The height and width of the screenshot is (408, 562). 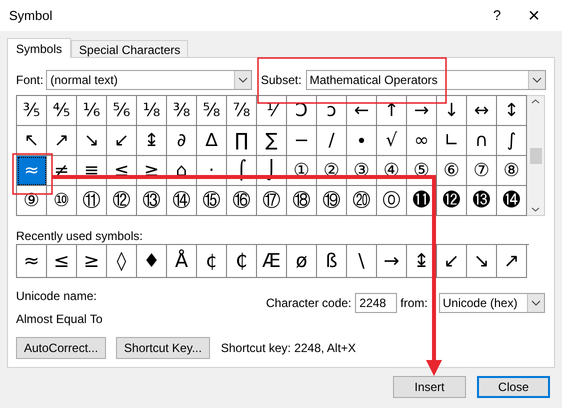 What do you see at coordinates (242, 201) in the screenshot?
I see `symbol-cell: ⑯` at bounding box center [242, 201].